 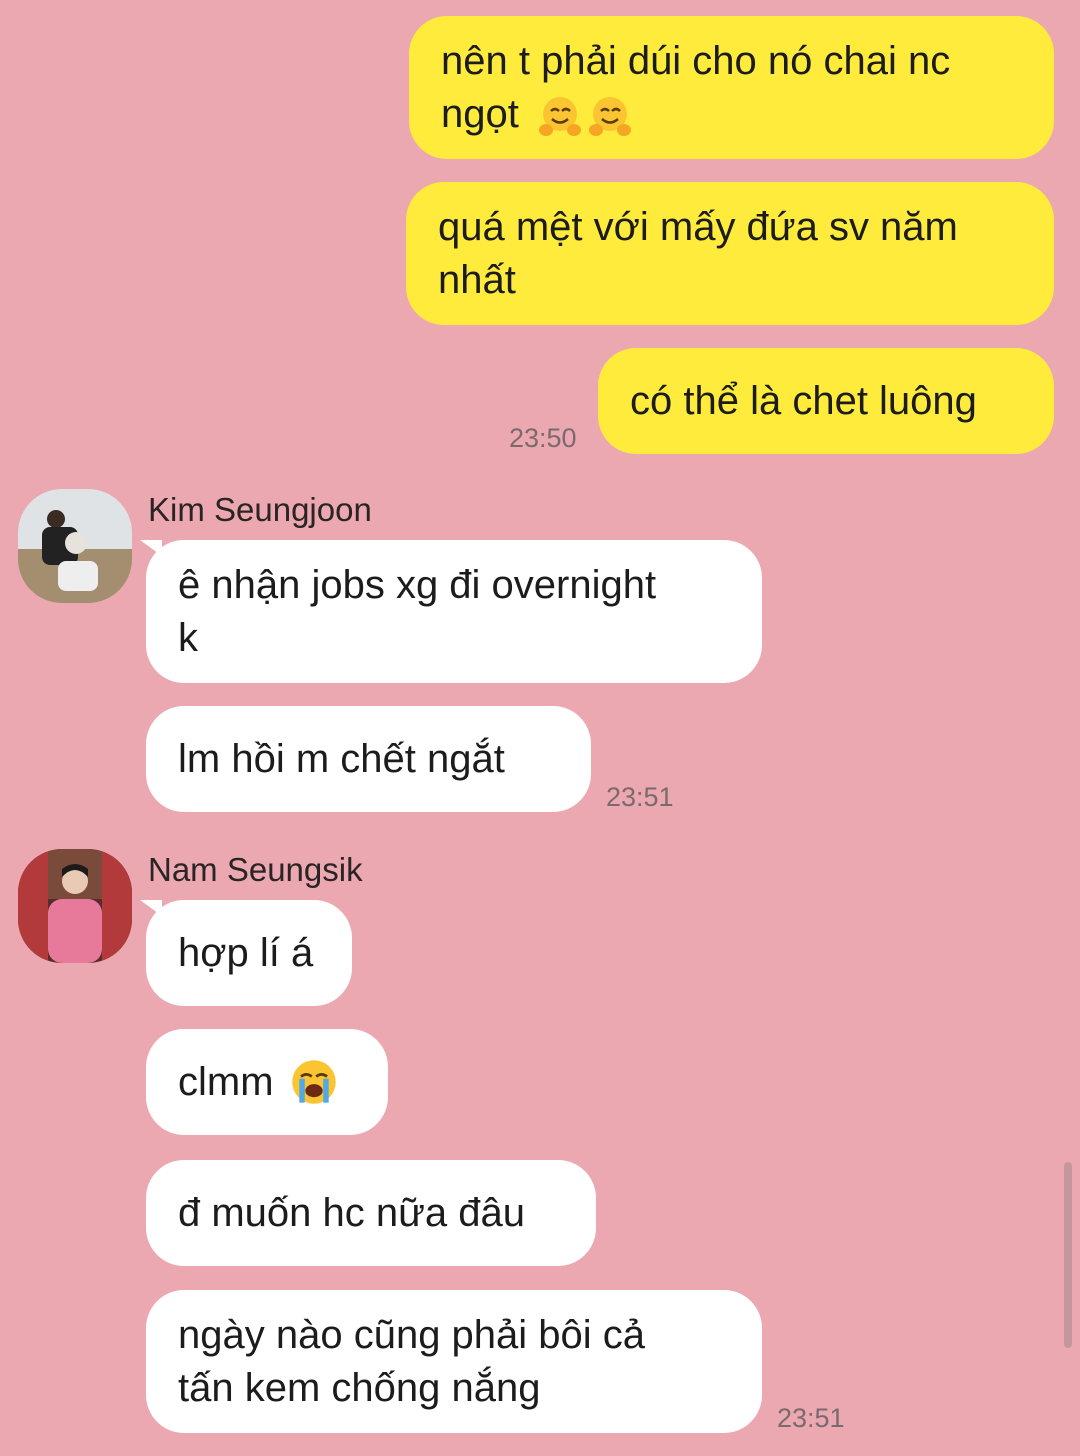 What do you see at coordinates (803, 400) in the screenshot?
I see `message-text: có thể là chet luông` at bounding box center [803, 400].